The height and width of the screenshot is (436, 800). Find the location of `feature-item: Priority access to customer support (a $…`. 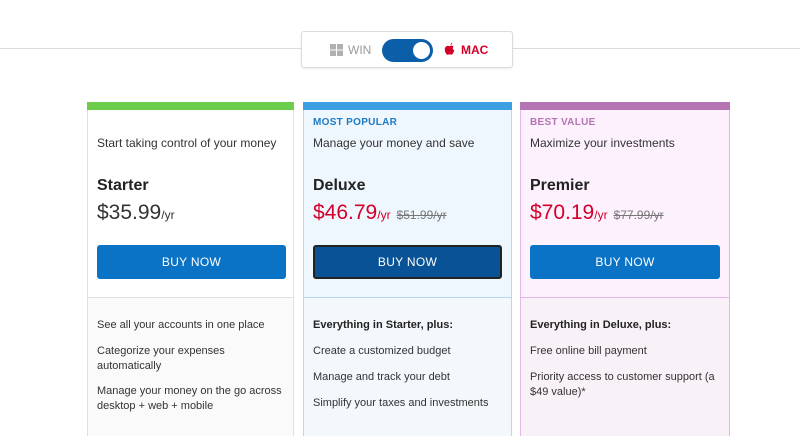

feature-item: Priority access to customer support (a $… is located at coordinates (622, 384).